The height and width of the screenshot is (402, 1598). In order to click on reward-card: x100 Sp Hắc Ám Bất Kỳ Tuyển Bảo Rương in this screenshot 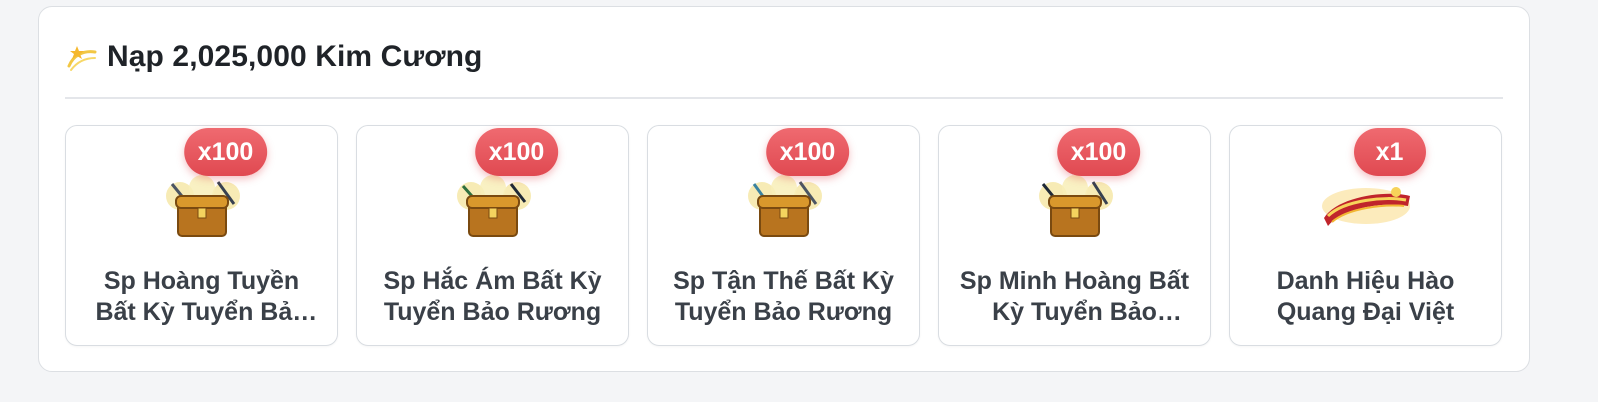, I will do `click(492, 235)`.